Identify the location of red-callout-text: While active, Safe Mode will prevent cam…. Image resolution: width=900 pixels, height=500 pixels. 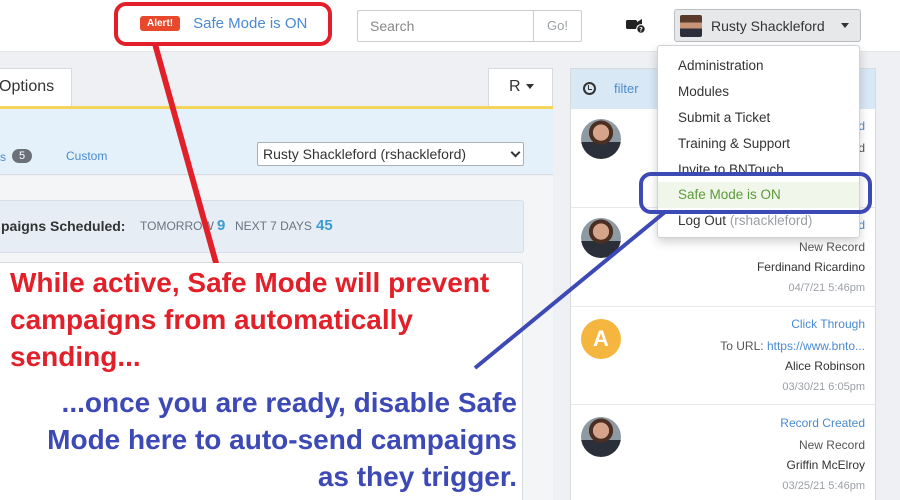
(250, 319).